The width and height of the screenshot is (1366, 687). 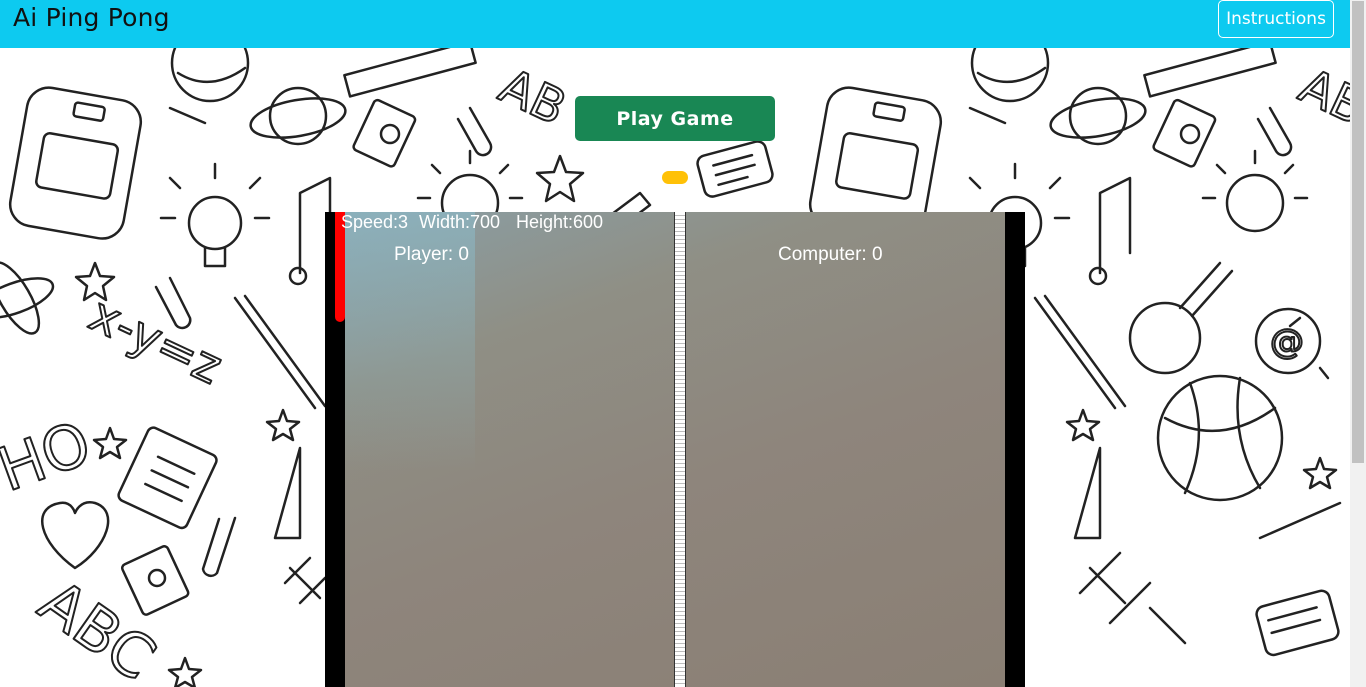 I want to click on width-readout: Width:700, so click(x=460, y=222).